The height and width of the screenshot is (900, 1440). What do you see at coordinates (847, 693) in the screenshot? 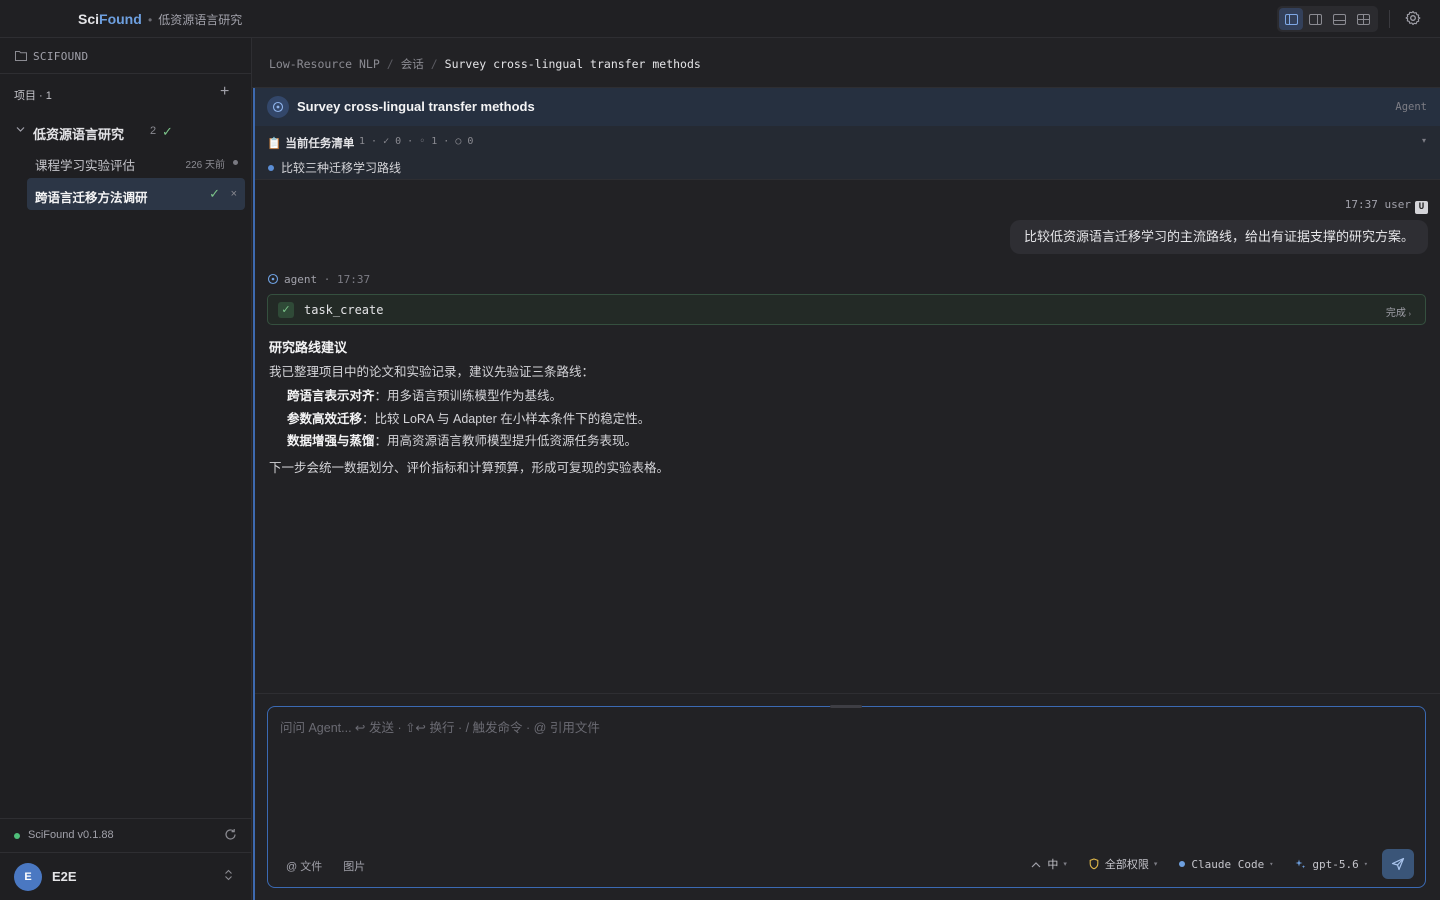
I see `divider` at bounding box center [847, 693].